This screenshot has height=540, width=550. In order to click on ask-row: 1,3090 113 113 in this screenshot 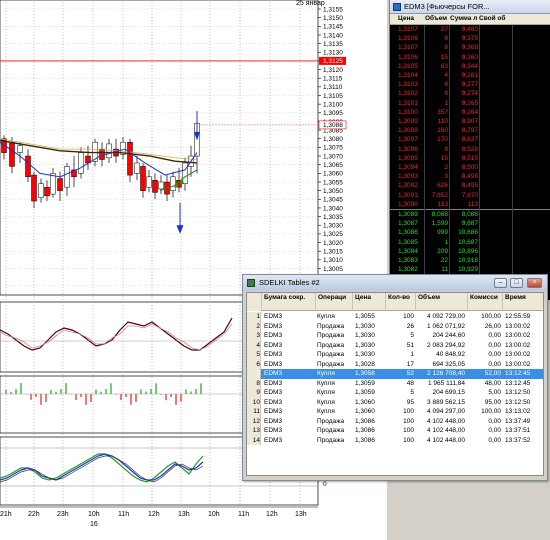, I will do `click(470, 204)`.